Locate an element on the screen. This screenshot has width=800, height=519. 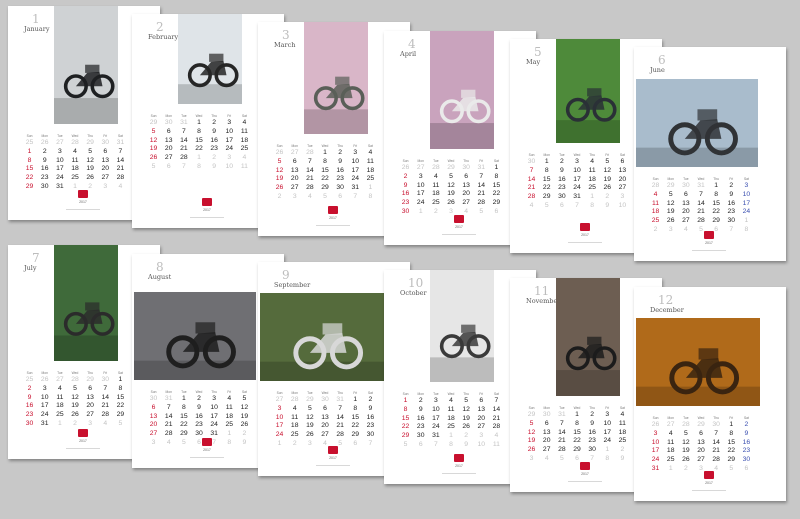
month-number: 7 is located at coordinates (36, 258).